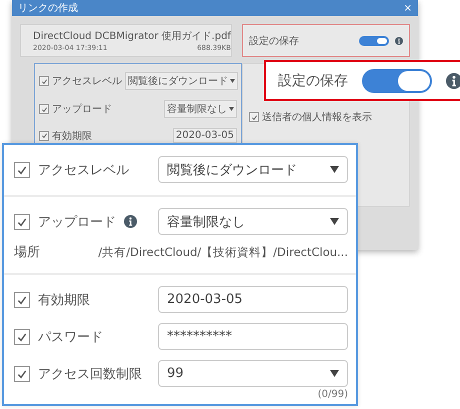 The image size is (460, 409). Describe the element at coordinates (253, 373) in the screenshot. I see `select-field: 99` at that location.